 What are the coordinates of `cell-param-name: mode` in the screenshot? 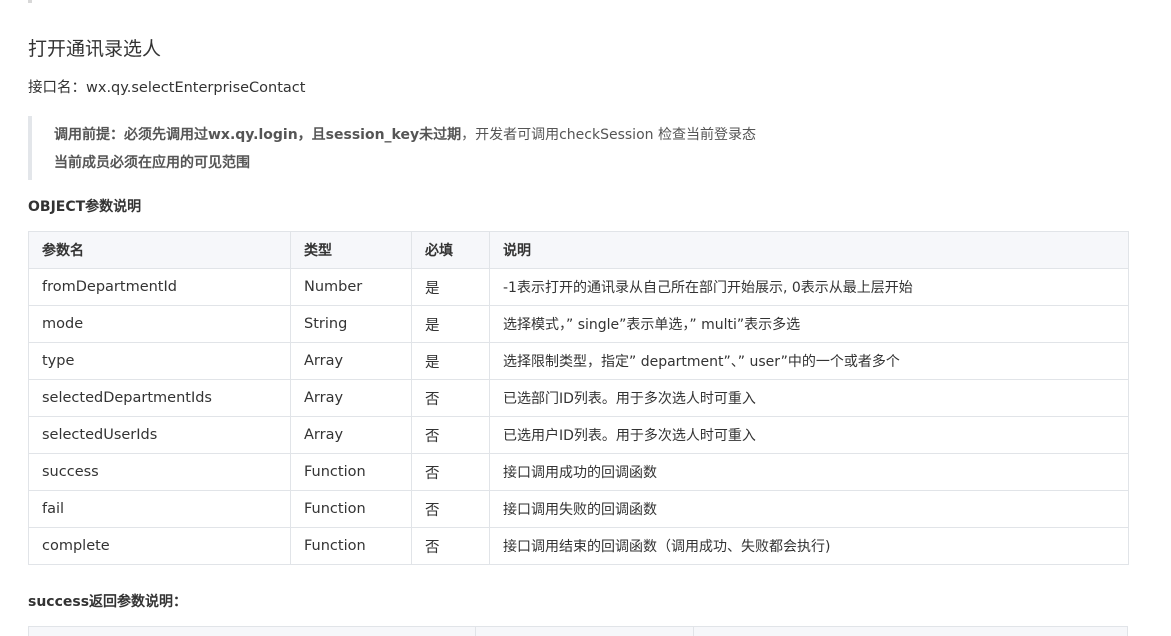 It's located at (159, 324).